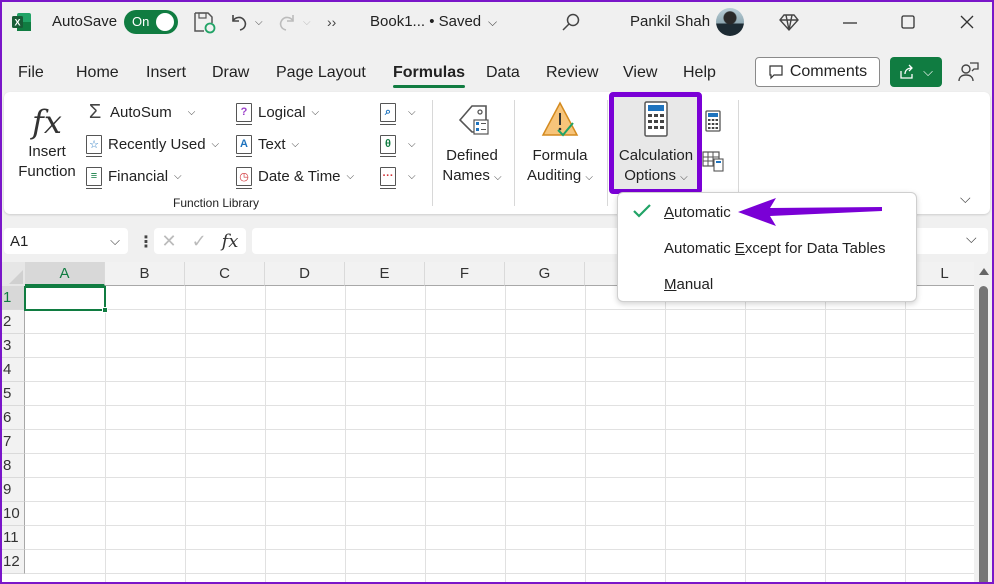 Image resolution: width=994 pixels, height=584 pixels. What do you see at coordinates (398, 112) in the screenshot?
I see `lookup-reference-button: ⌕ ⌵` at bounding box center [398, 112].